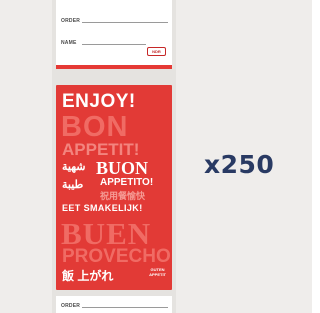 Image resolution: width=320 pixels, height=313 pixels. I want to click on enjoy-text: ENJOY!, so click(99, 101).